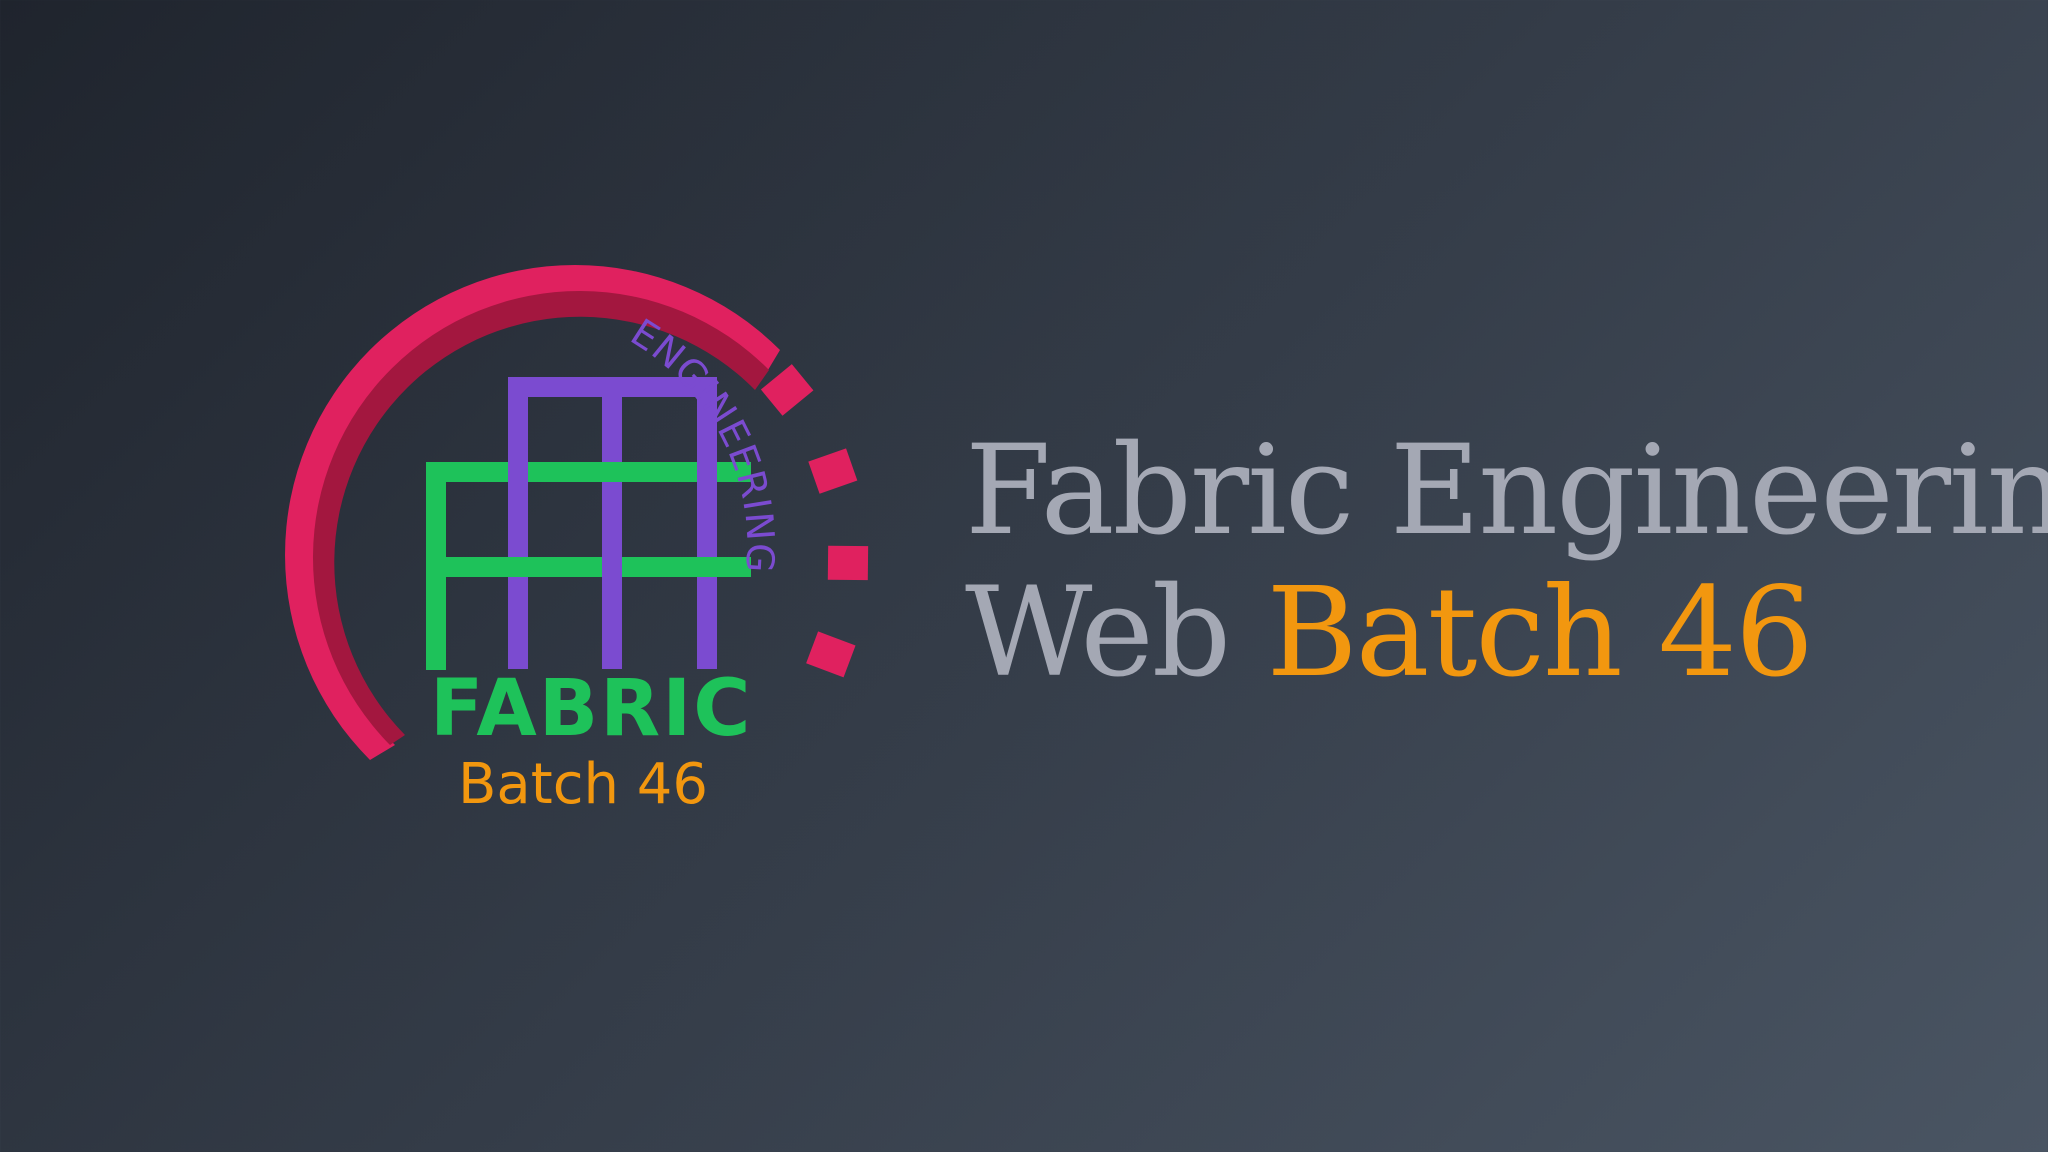 This screenshot has height=1152, width=2048. I want to click on logo-wordmark: FABRIC, so click(591, 709).